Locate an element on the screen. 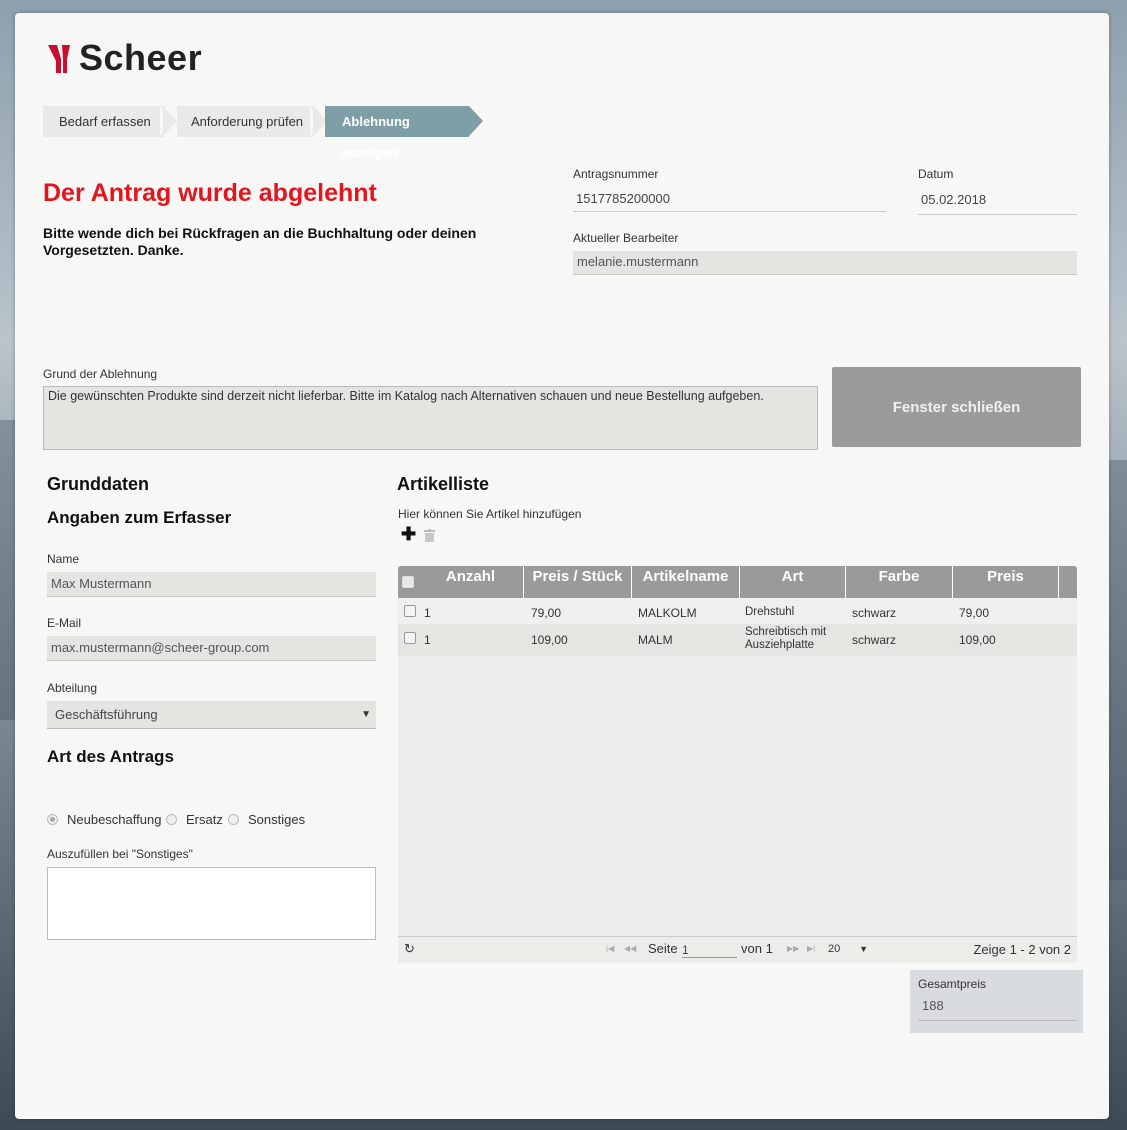 The width and height of the screenshot is (1127, 1130). next-page-icon: ▶▶ is located at coordinates (793, 948).